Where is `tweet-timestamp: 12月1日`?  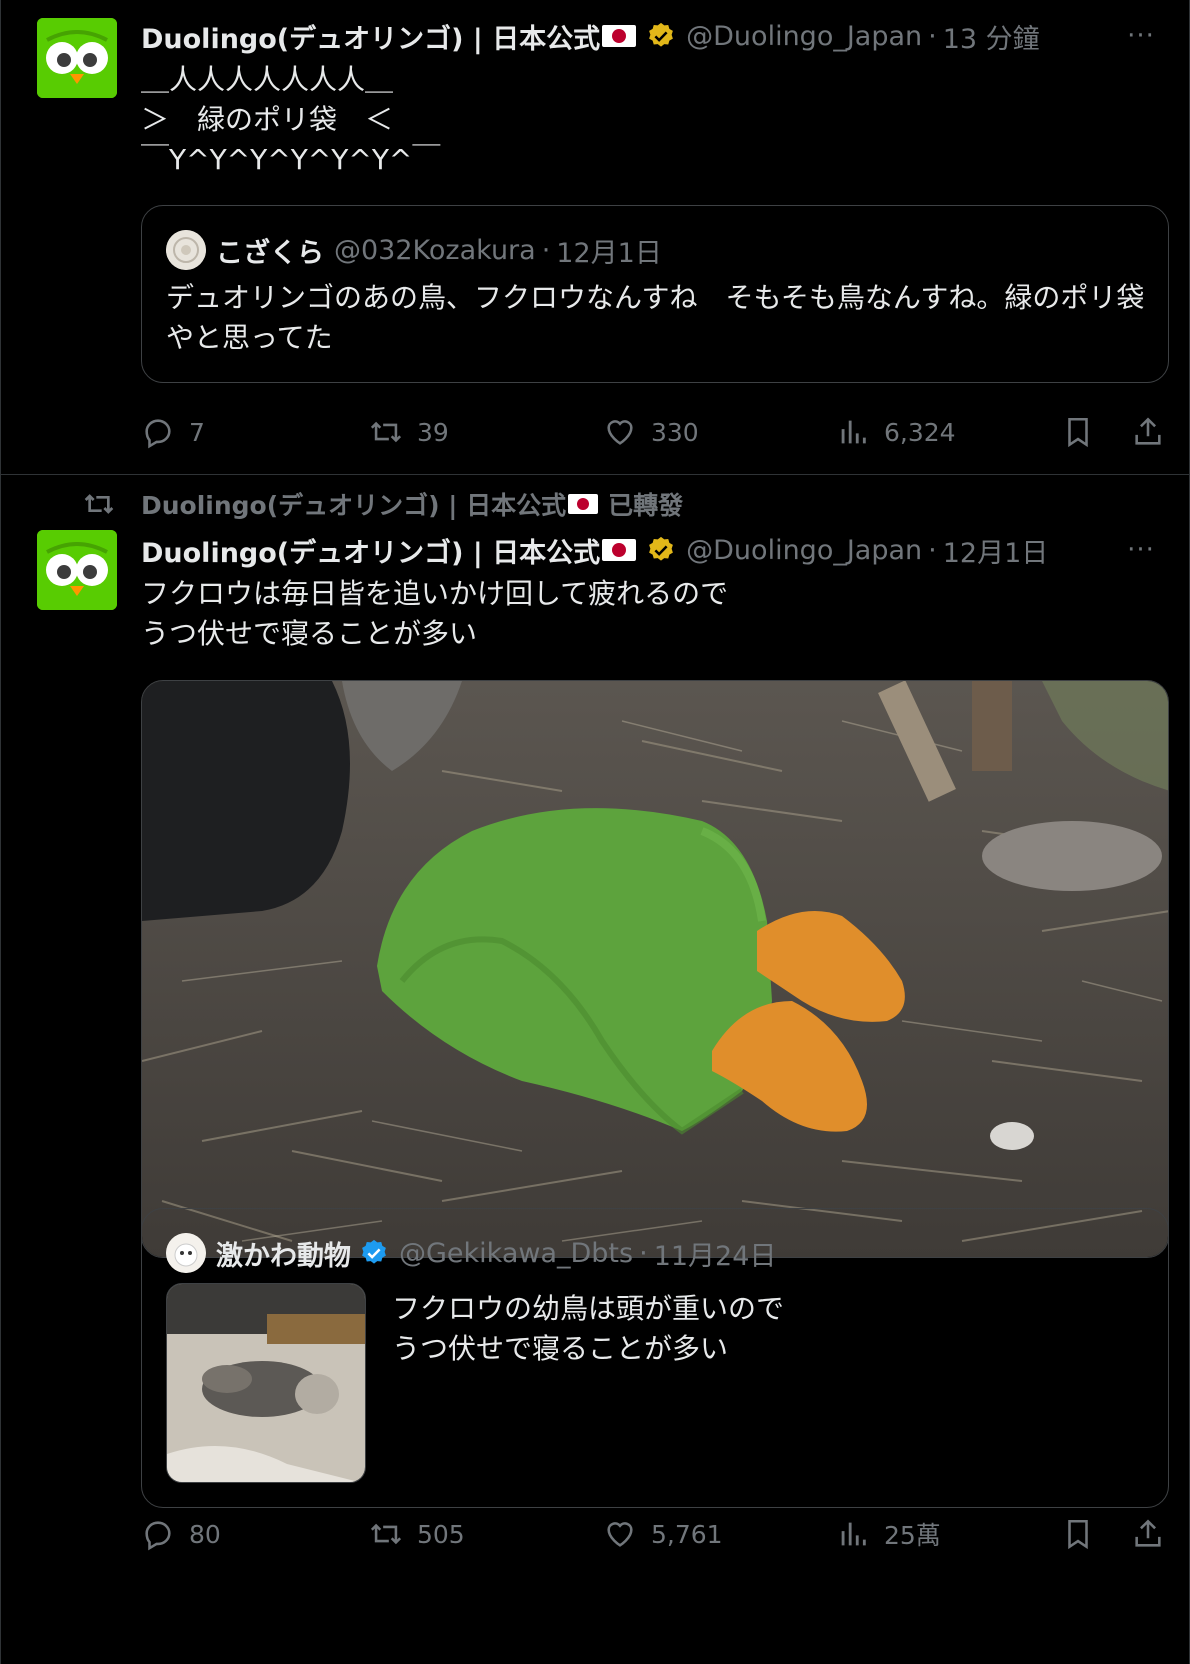 tweet-timestamp: 12月1日 is located at coordinates (996, 550).